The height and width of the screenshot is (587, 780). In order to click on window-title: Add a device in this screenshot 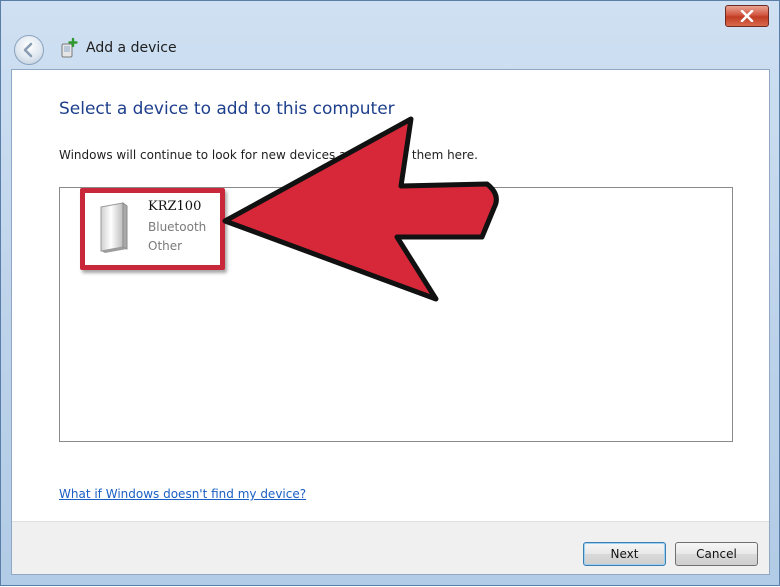, I will do `click(131, 48)`.